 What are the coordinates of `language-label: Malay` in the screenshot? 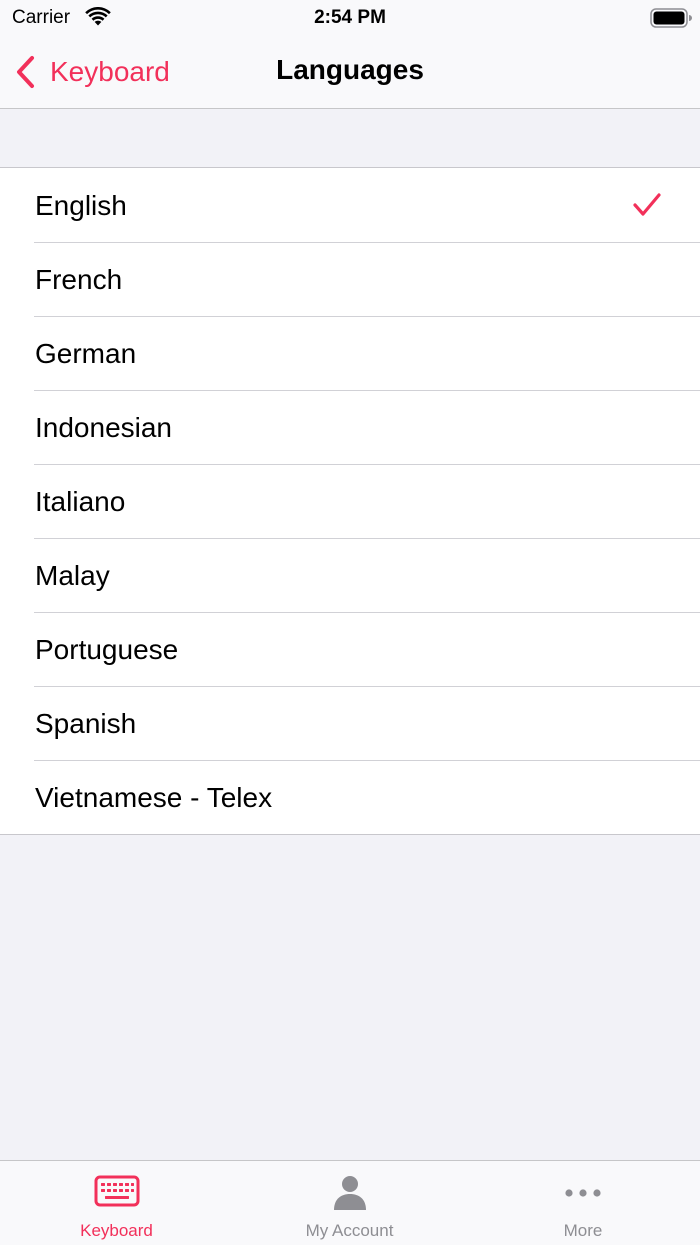 It's located at (72, 575).